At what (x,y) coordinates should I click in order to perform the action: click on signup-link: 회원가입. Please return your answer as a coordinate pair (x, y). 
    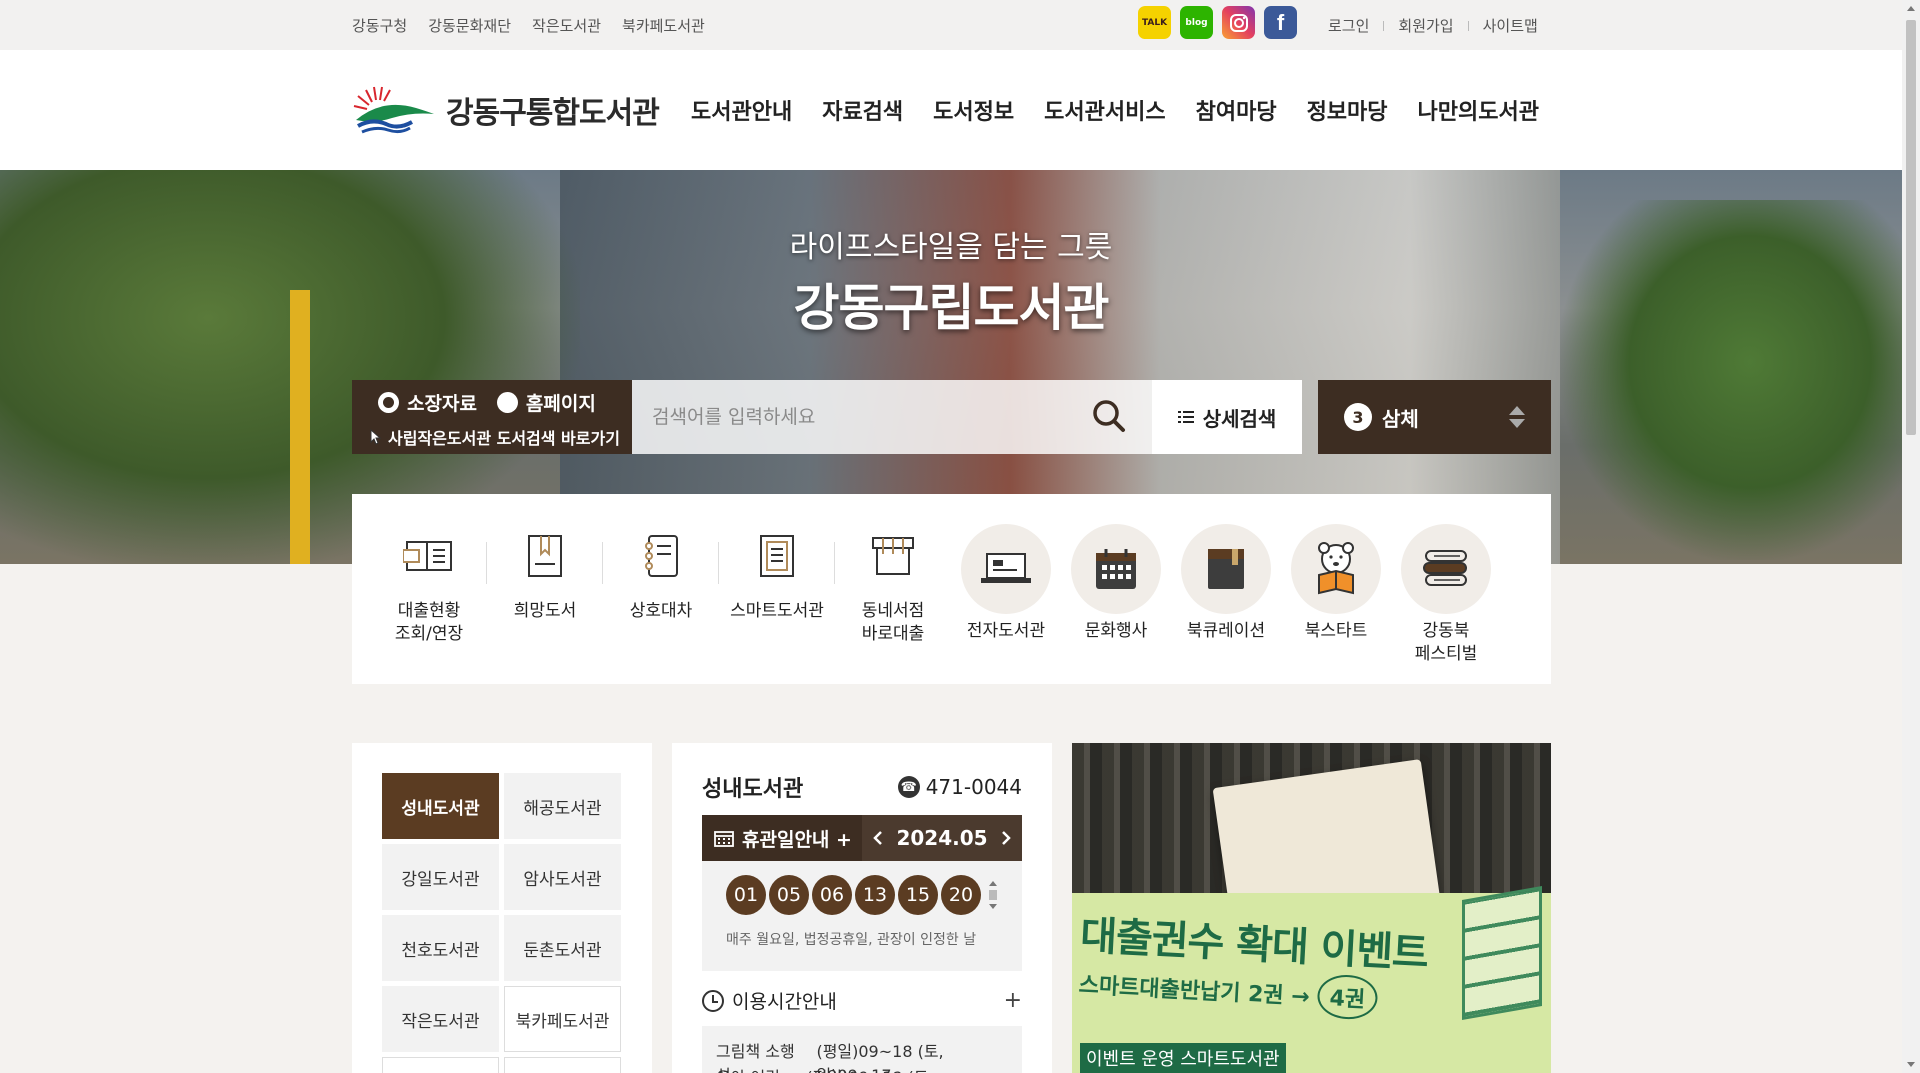
    Looking at the image, I should click on (1425, 25).